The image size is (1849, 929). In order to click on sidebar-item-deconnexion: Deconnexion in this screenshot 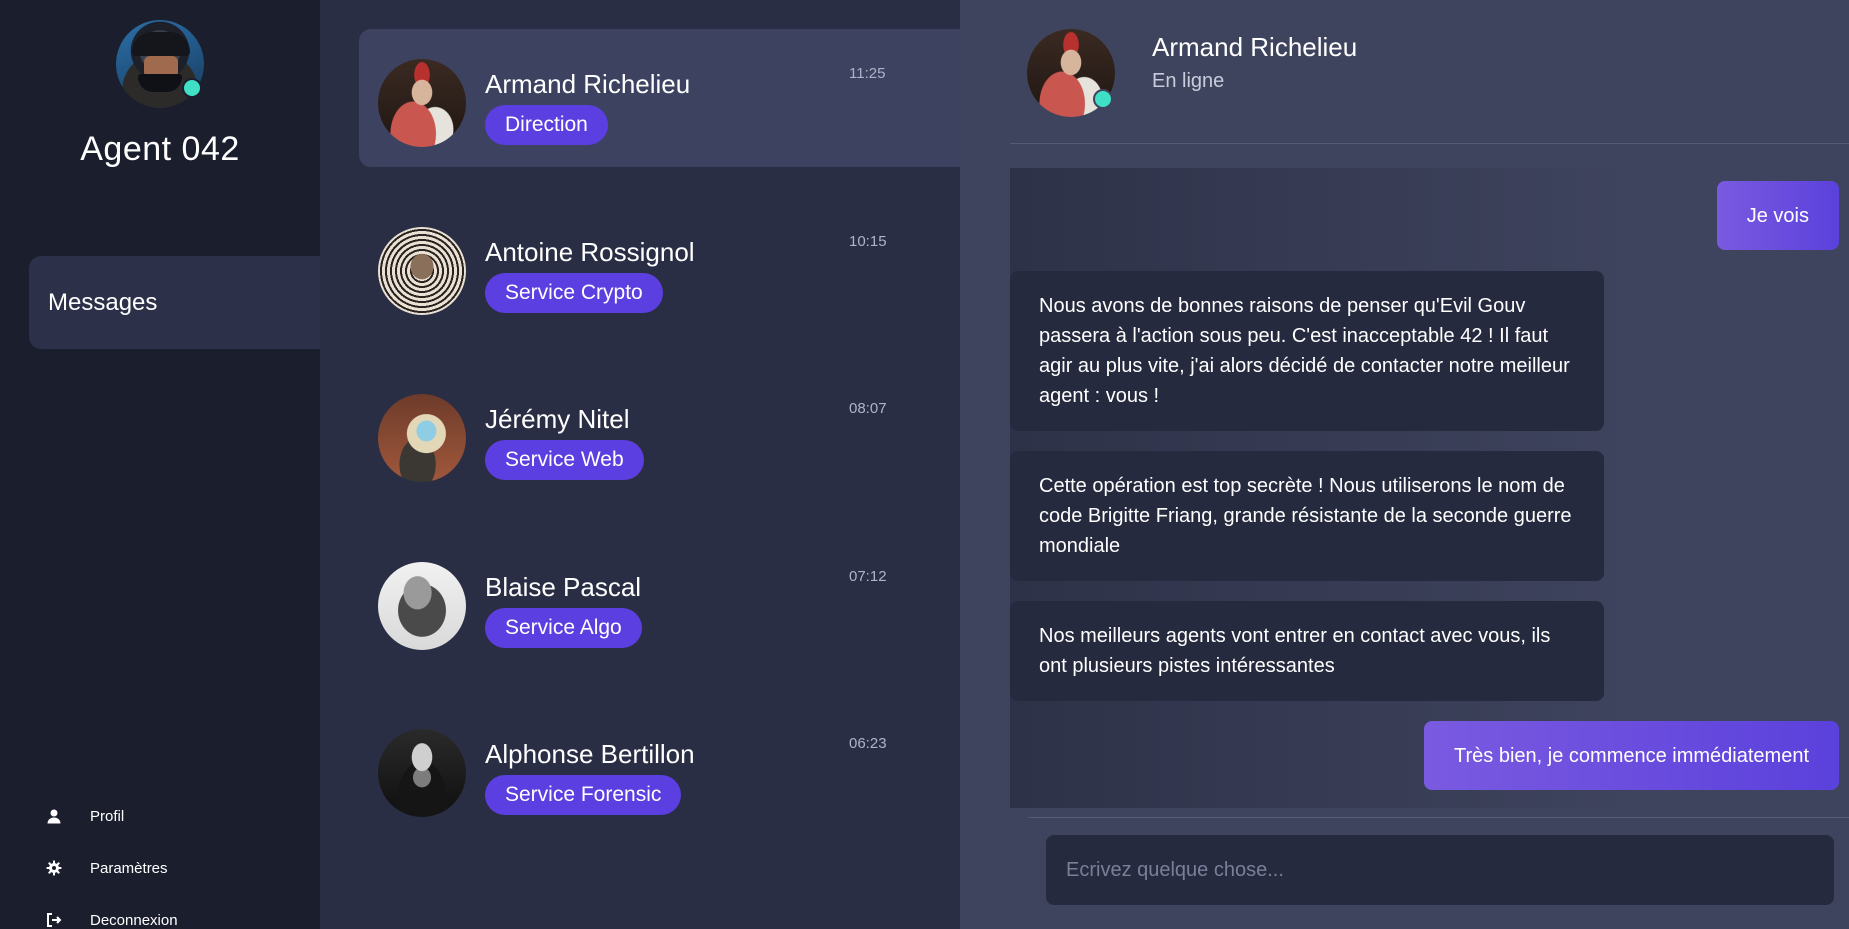, I will do `click(111, 911)`.